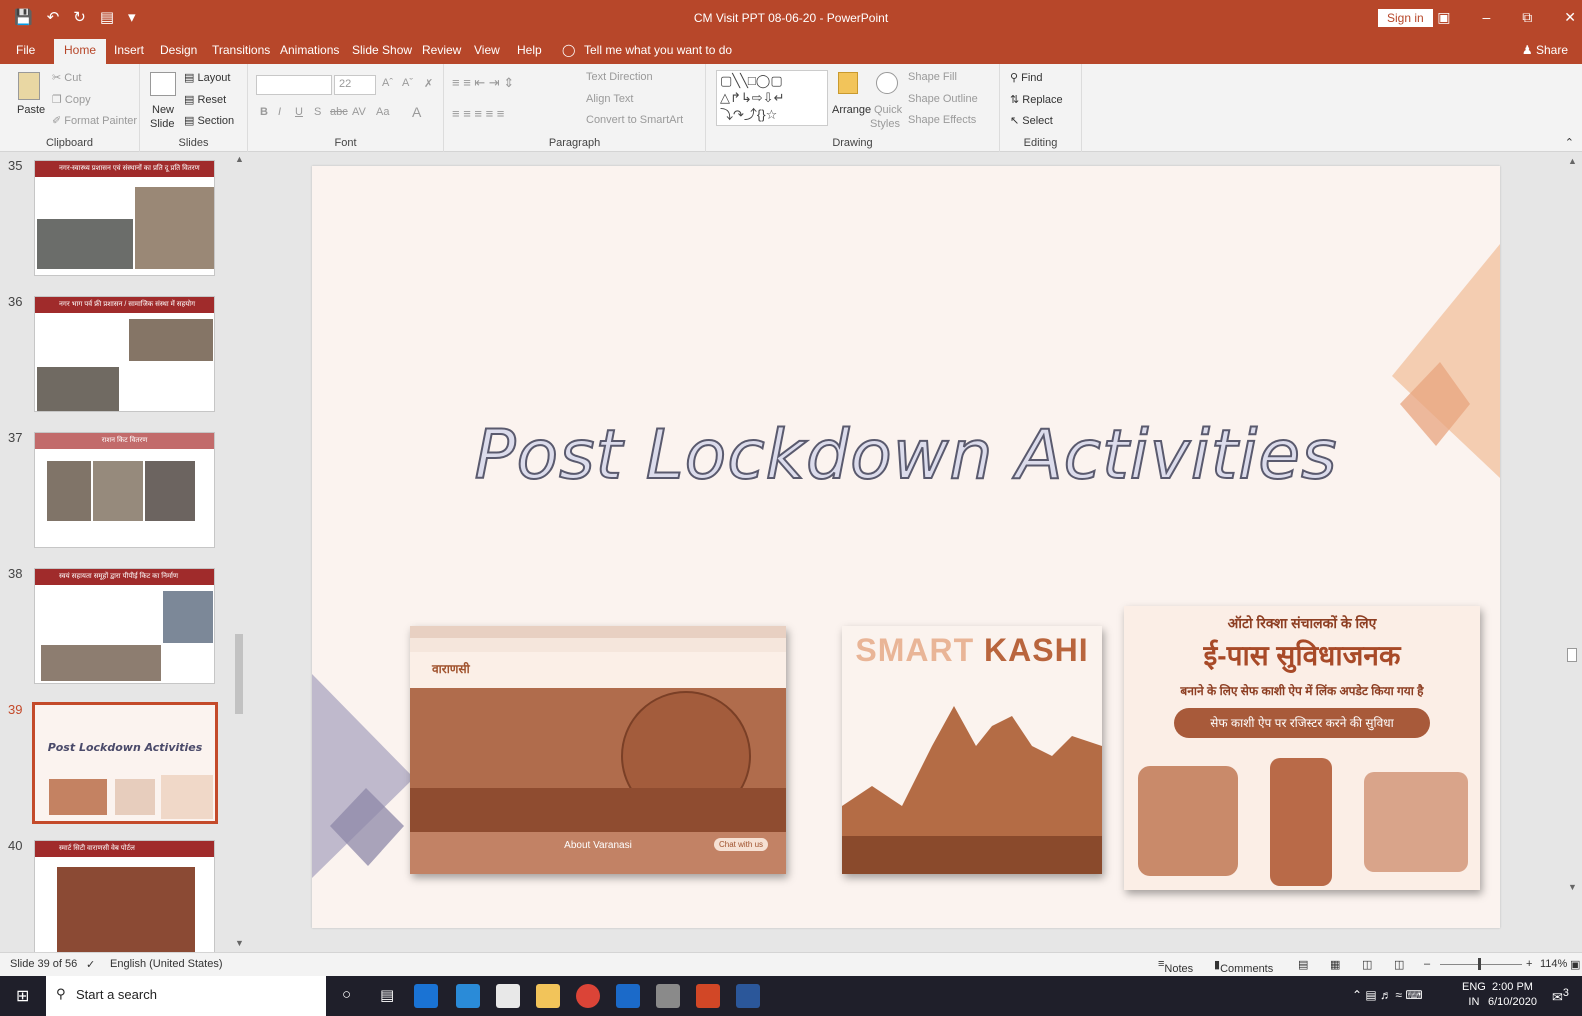 This screenshot has width=1582, height=1016. What do you see at coordinates (943, 99) in the screenshot?
I see `shape-outline-button: Shape Outline` at bounding box center [943, 99].